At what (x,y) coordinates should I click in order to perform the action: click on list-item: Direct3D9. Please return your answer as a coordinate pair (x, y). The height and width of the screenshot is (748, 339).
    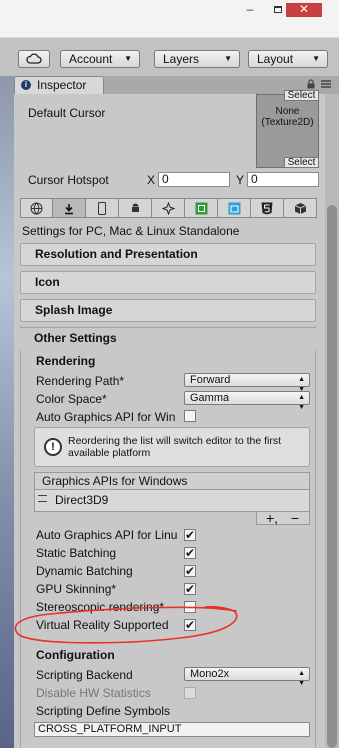
    Looking at the image, I should click on (81, 500).